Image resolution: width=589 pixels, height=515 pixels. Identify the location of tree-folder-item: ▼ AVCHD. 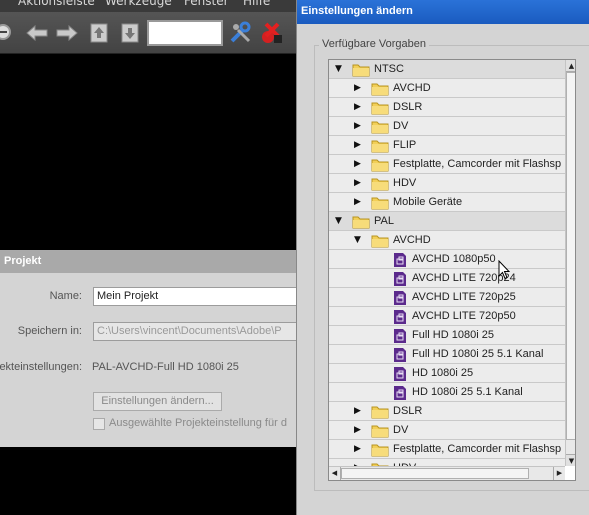
(447, 240).